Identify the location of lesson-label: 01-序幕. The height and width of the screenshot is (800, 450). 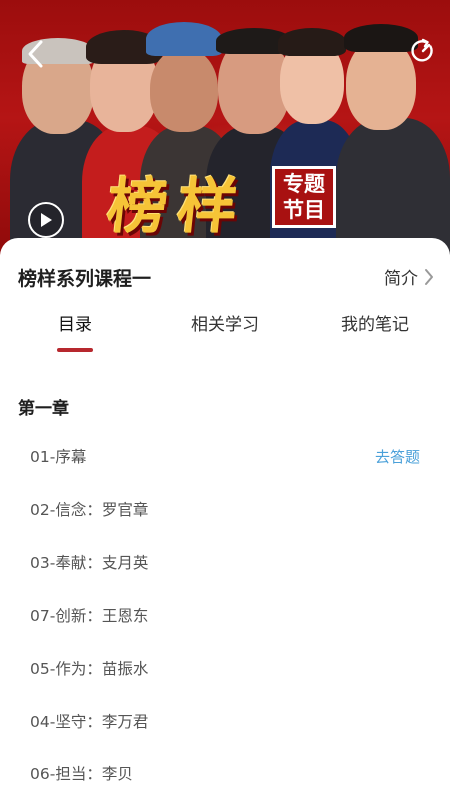
(58, 457).